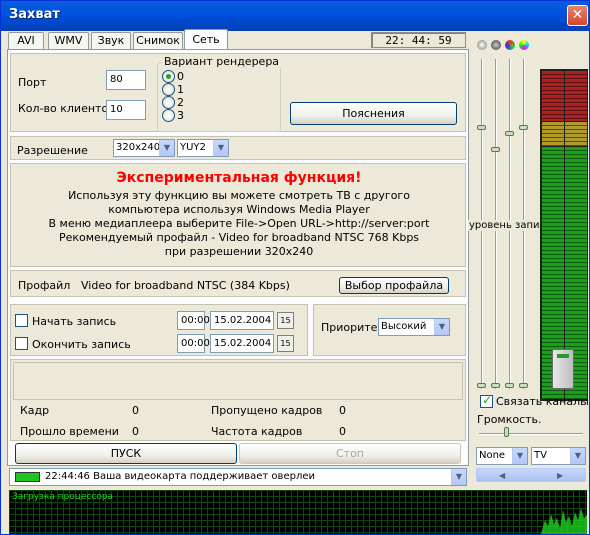  I want to click on vu-right-yellow, so click(576, 134).